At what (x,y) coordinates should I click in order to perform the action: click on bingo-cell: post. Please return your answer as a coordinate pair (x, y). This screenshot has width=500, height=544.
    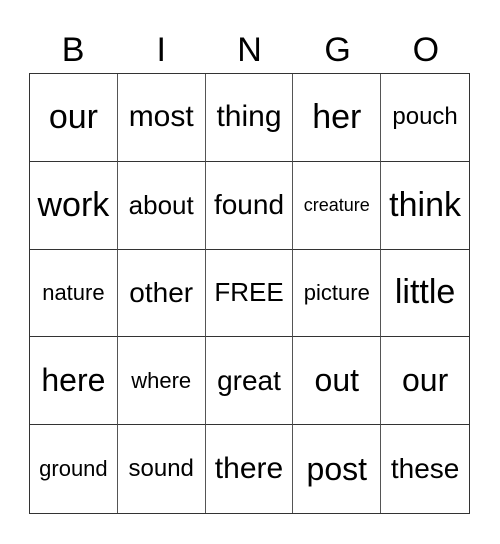
    Looking at the image, I should click on (337, 469).